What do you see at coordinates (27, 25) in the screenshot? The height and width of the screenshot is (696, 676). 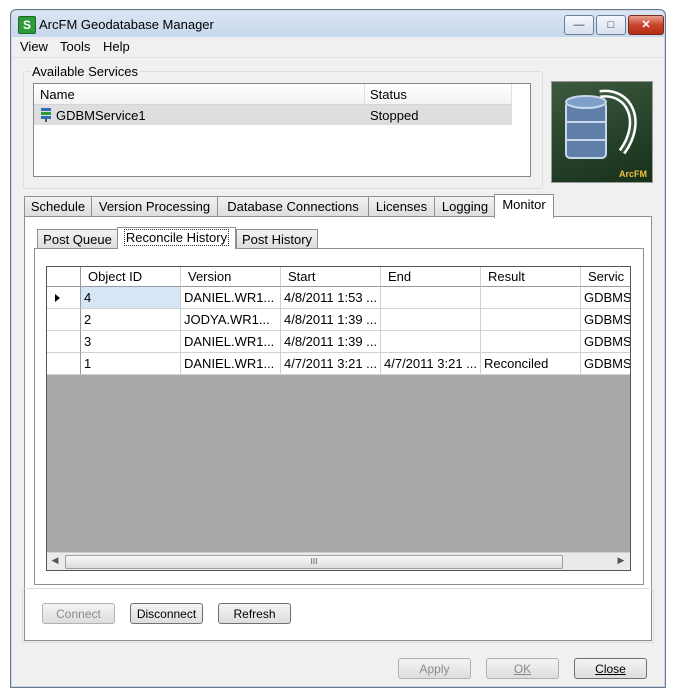 I see `app-icon: S` at bounding box center [27, 25].